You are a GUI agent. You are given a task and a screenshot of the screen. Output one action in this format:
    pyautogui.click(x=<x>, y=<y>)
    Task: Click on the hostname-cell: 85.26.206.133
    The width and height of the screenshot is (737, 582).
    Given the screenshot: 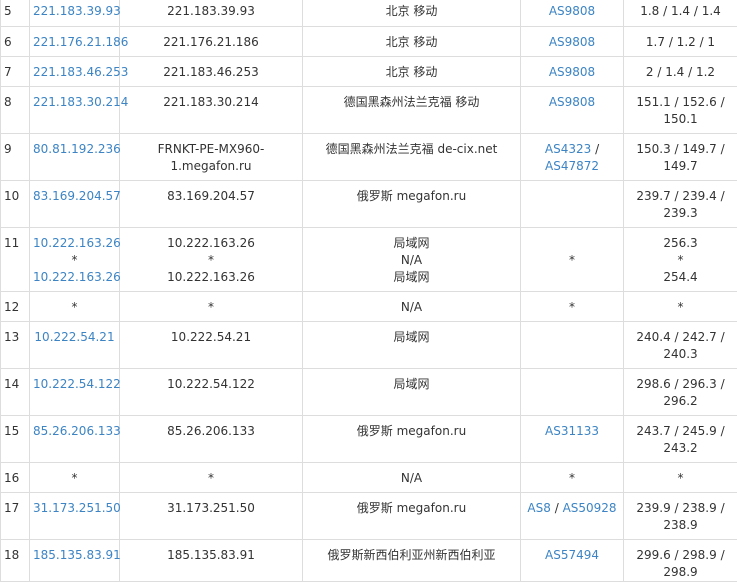 What is the action you would take?
    pyautogui.click(x=211, y=439)
    